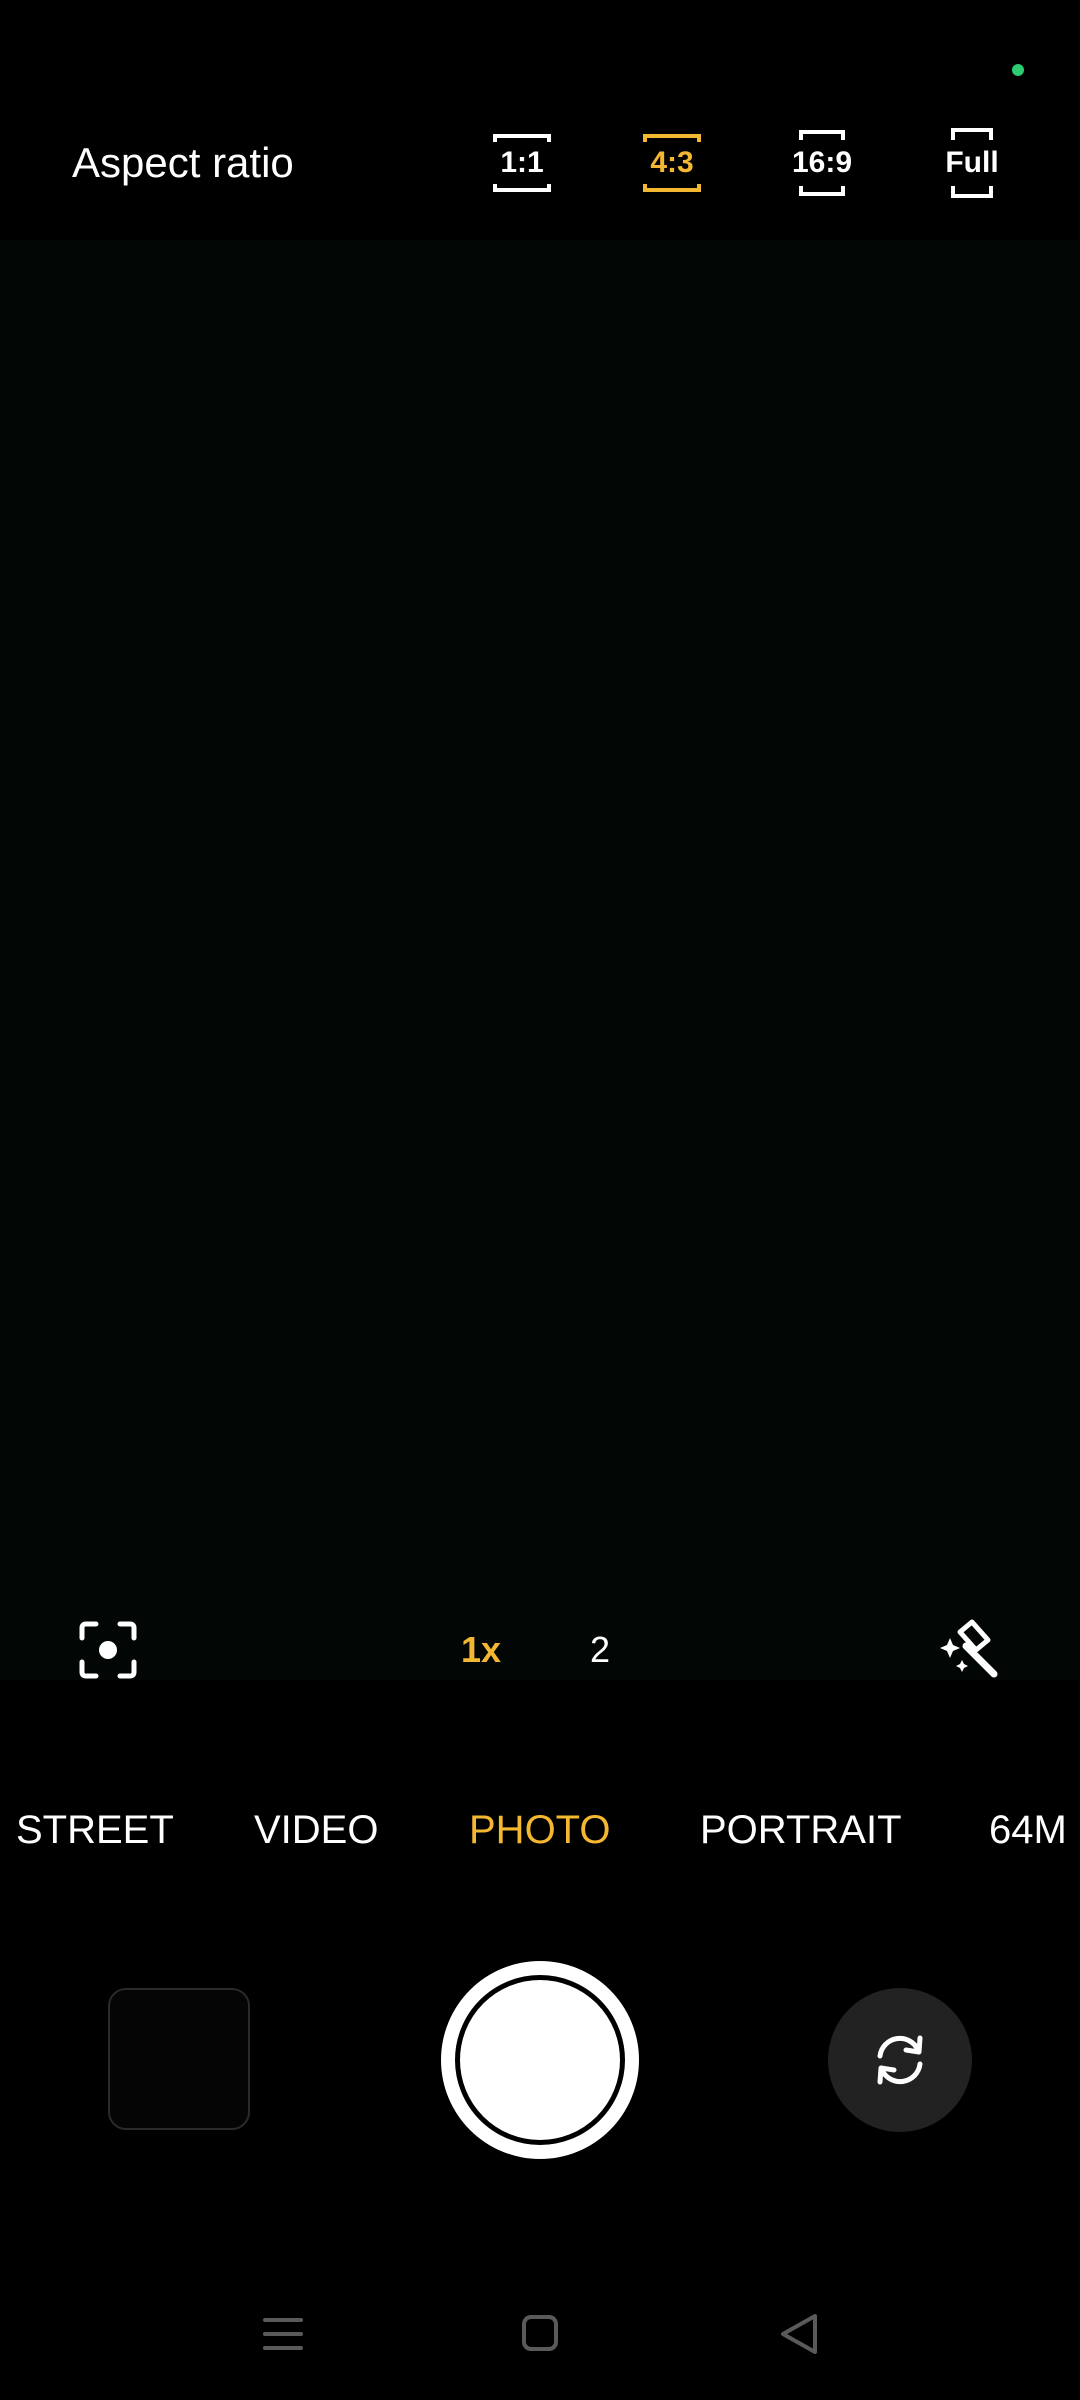 The height and width of the screenshot is (2400, 1080). What do you see at coordinates (95, 1830) in the screenshot?
I see `mode-street: STREET` at bounding box center [95, 1830].